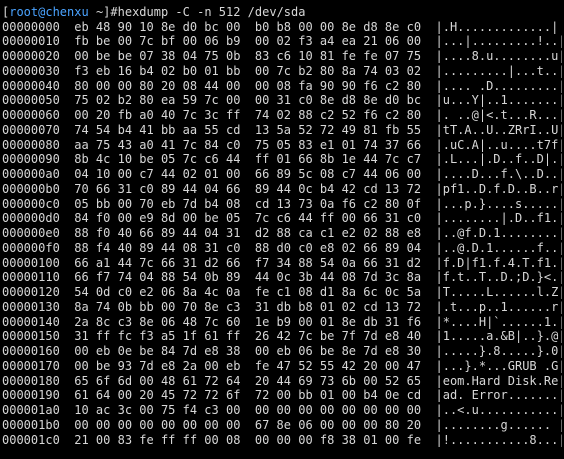 Image resolution: width=564 pixels, height=459 pixels. Describe the element at coordinates (499, 144) in the screenshot. I see `row-ascii: |.uC.A|..u....t7f|` at that location.